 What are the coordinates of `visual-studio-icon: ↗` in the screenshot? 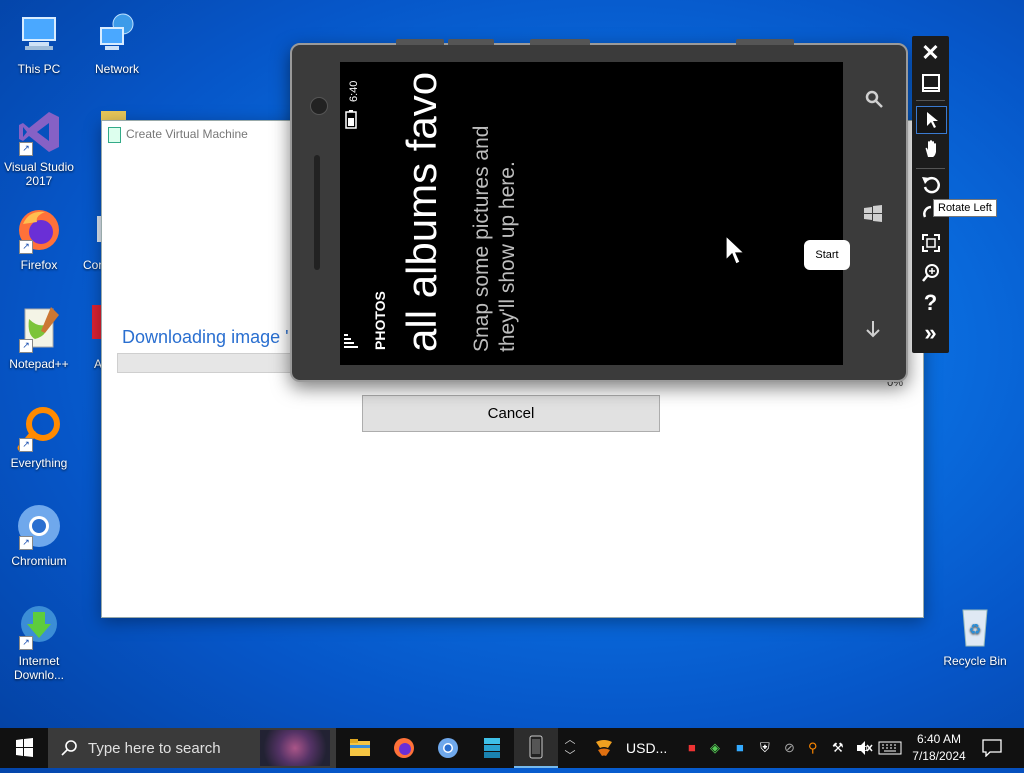 It's located at (39, 132).